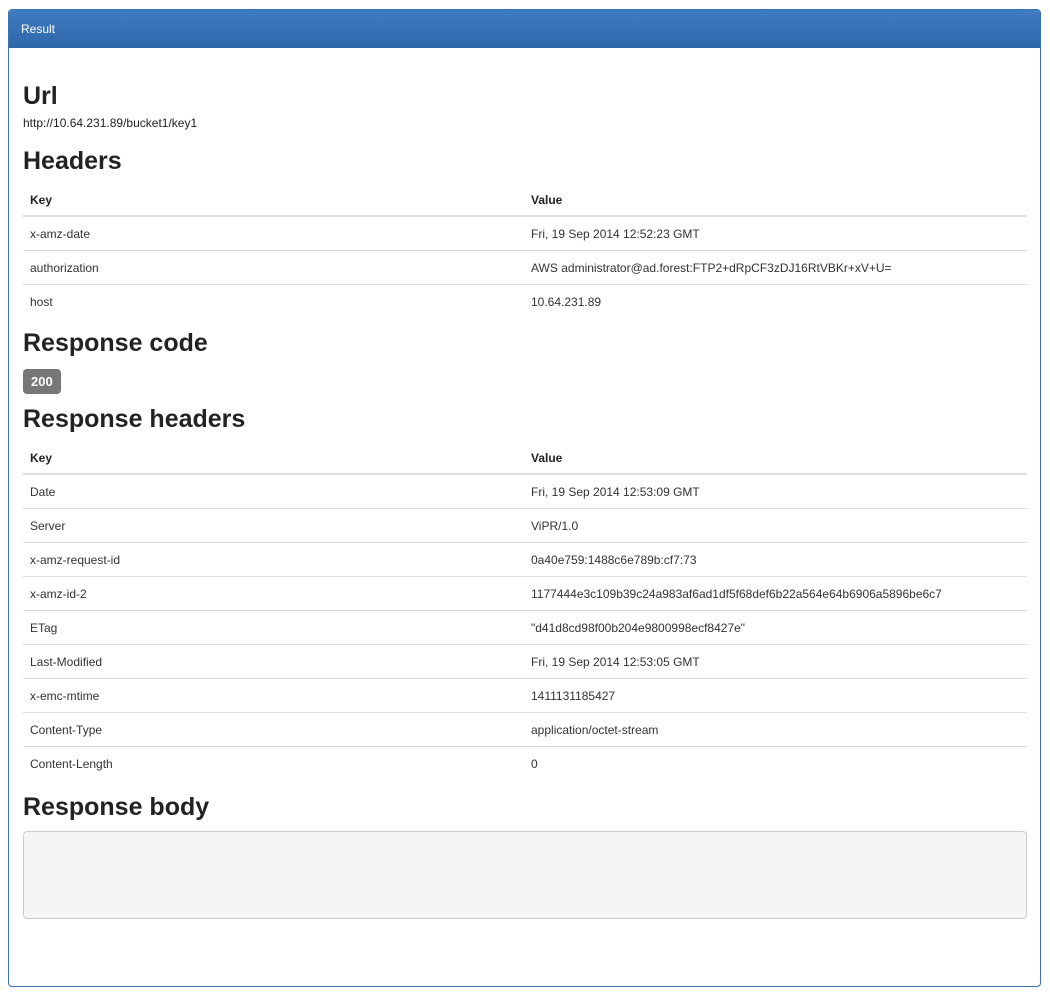 Image resolution: width=1050 pixels, height=993 pixels. Describe the element at coordinates (525, 875) in the screenshot. I see `response-body-box` at that location.